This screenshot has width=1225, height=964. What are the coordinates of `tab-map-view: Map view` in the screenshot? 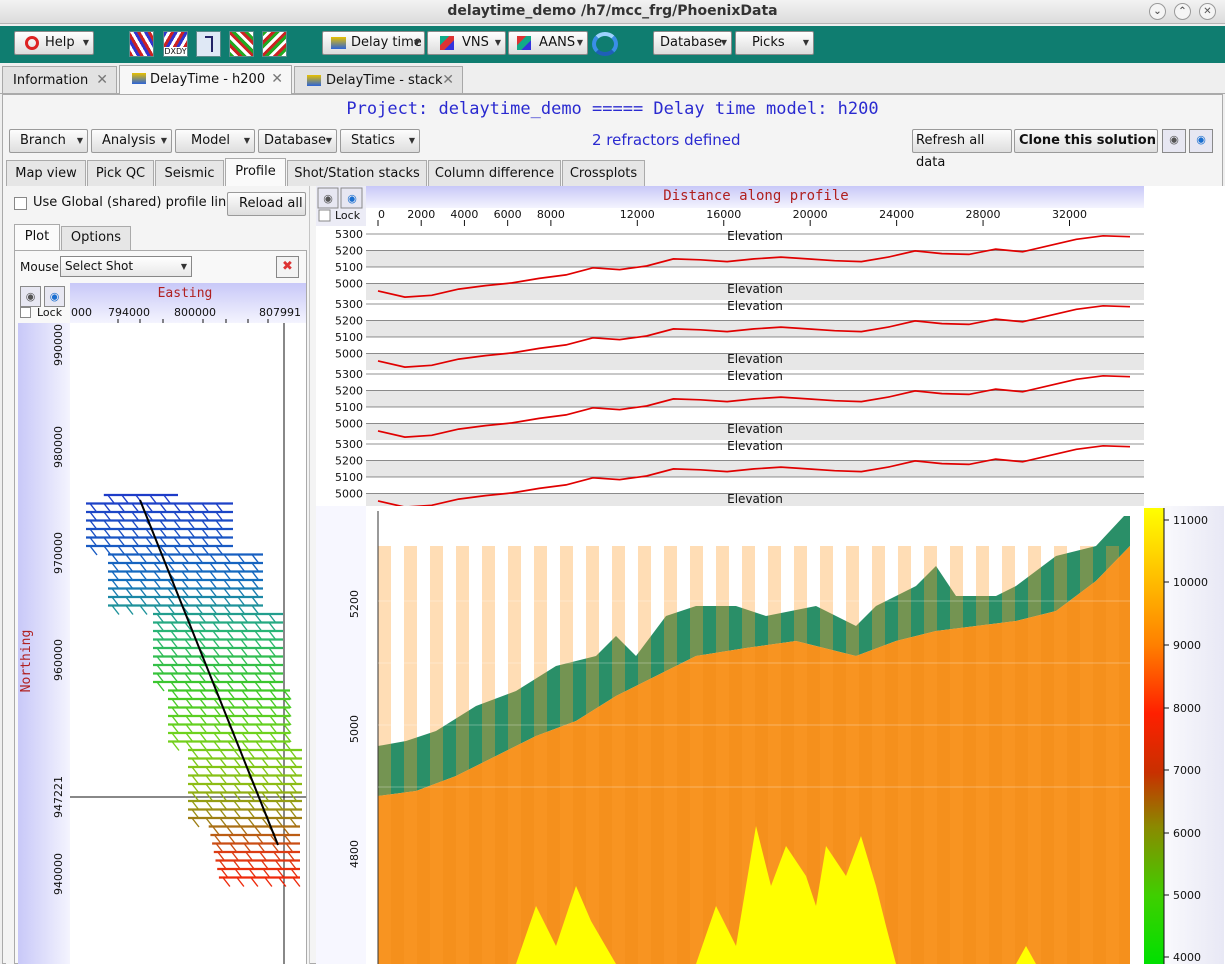 It's located at (46, 173).